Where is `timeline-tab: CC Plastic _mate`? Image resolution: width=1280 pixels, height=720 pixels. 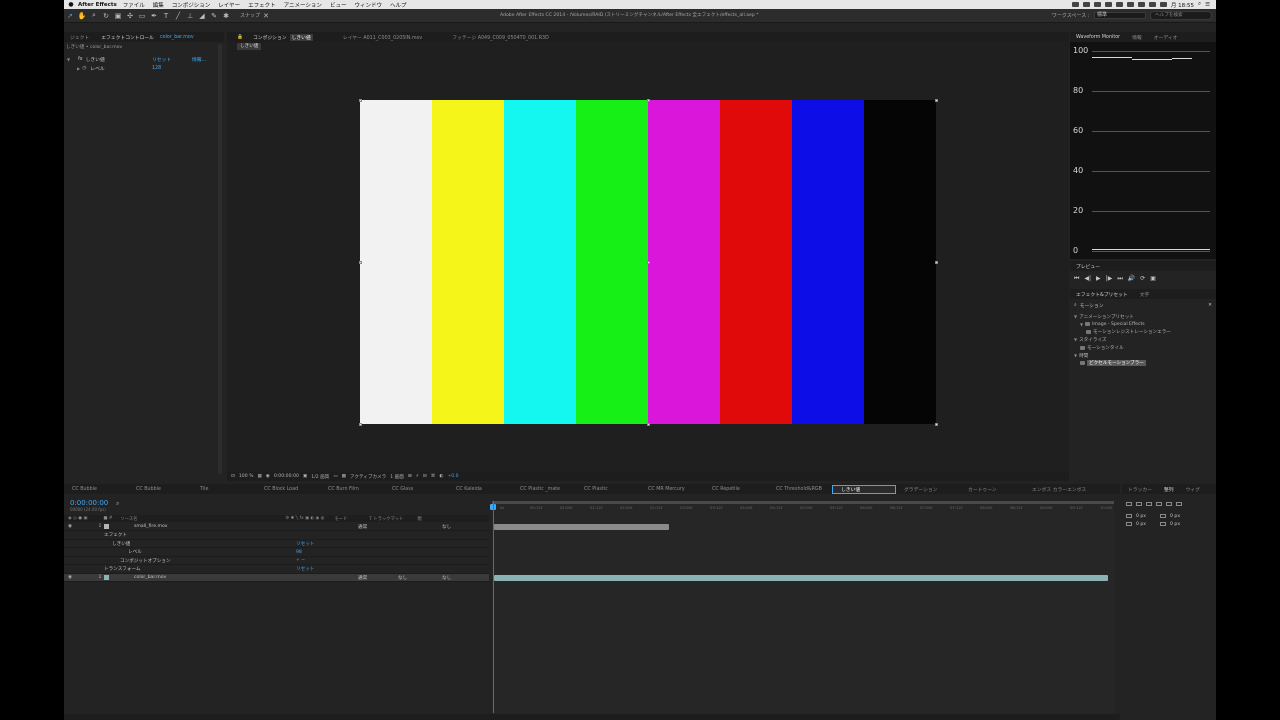
timeline-tab: CC Plastic _mate is located at coordinates (544, 489).